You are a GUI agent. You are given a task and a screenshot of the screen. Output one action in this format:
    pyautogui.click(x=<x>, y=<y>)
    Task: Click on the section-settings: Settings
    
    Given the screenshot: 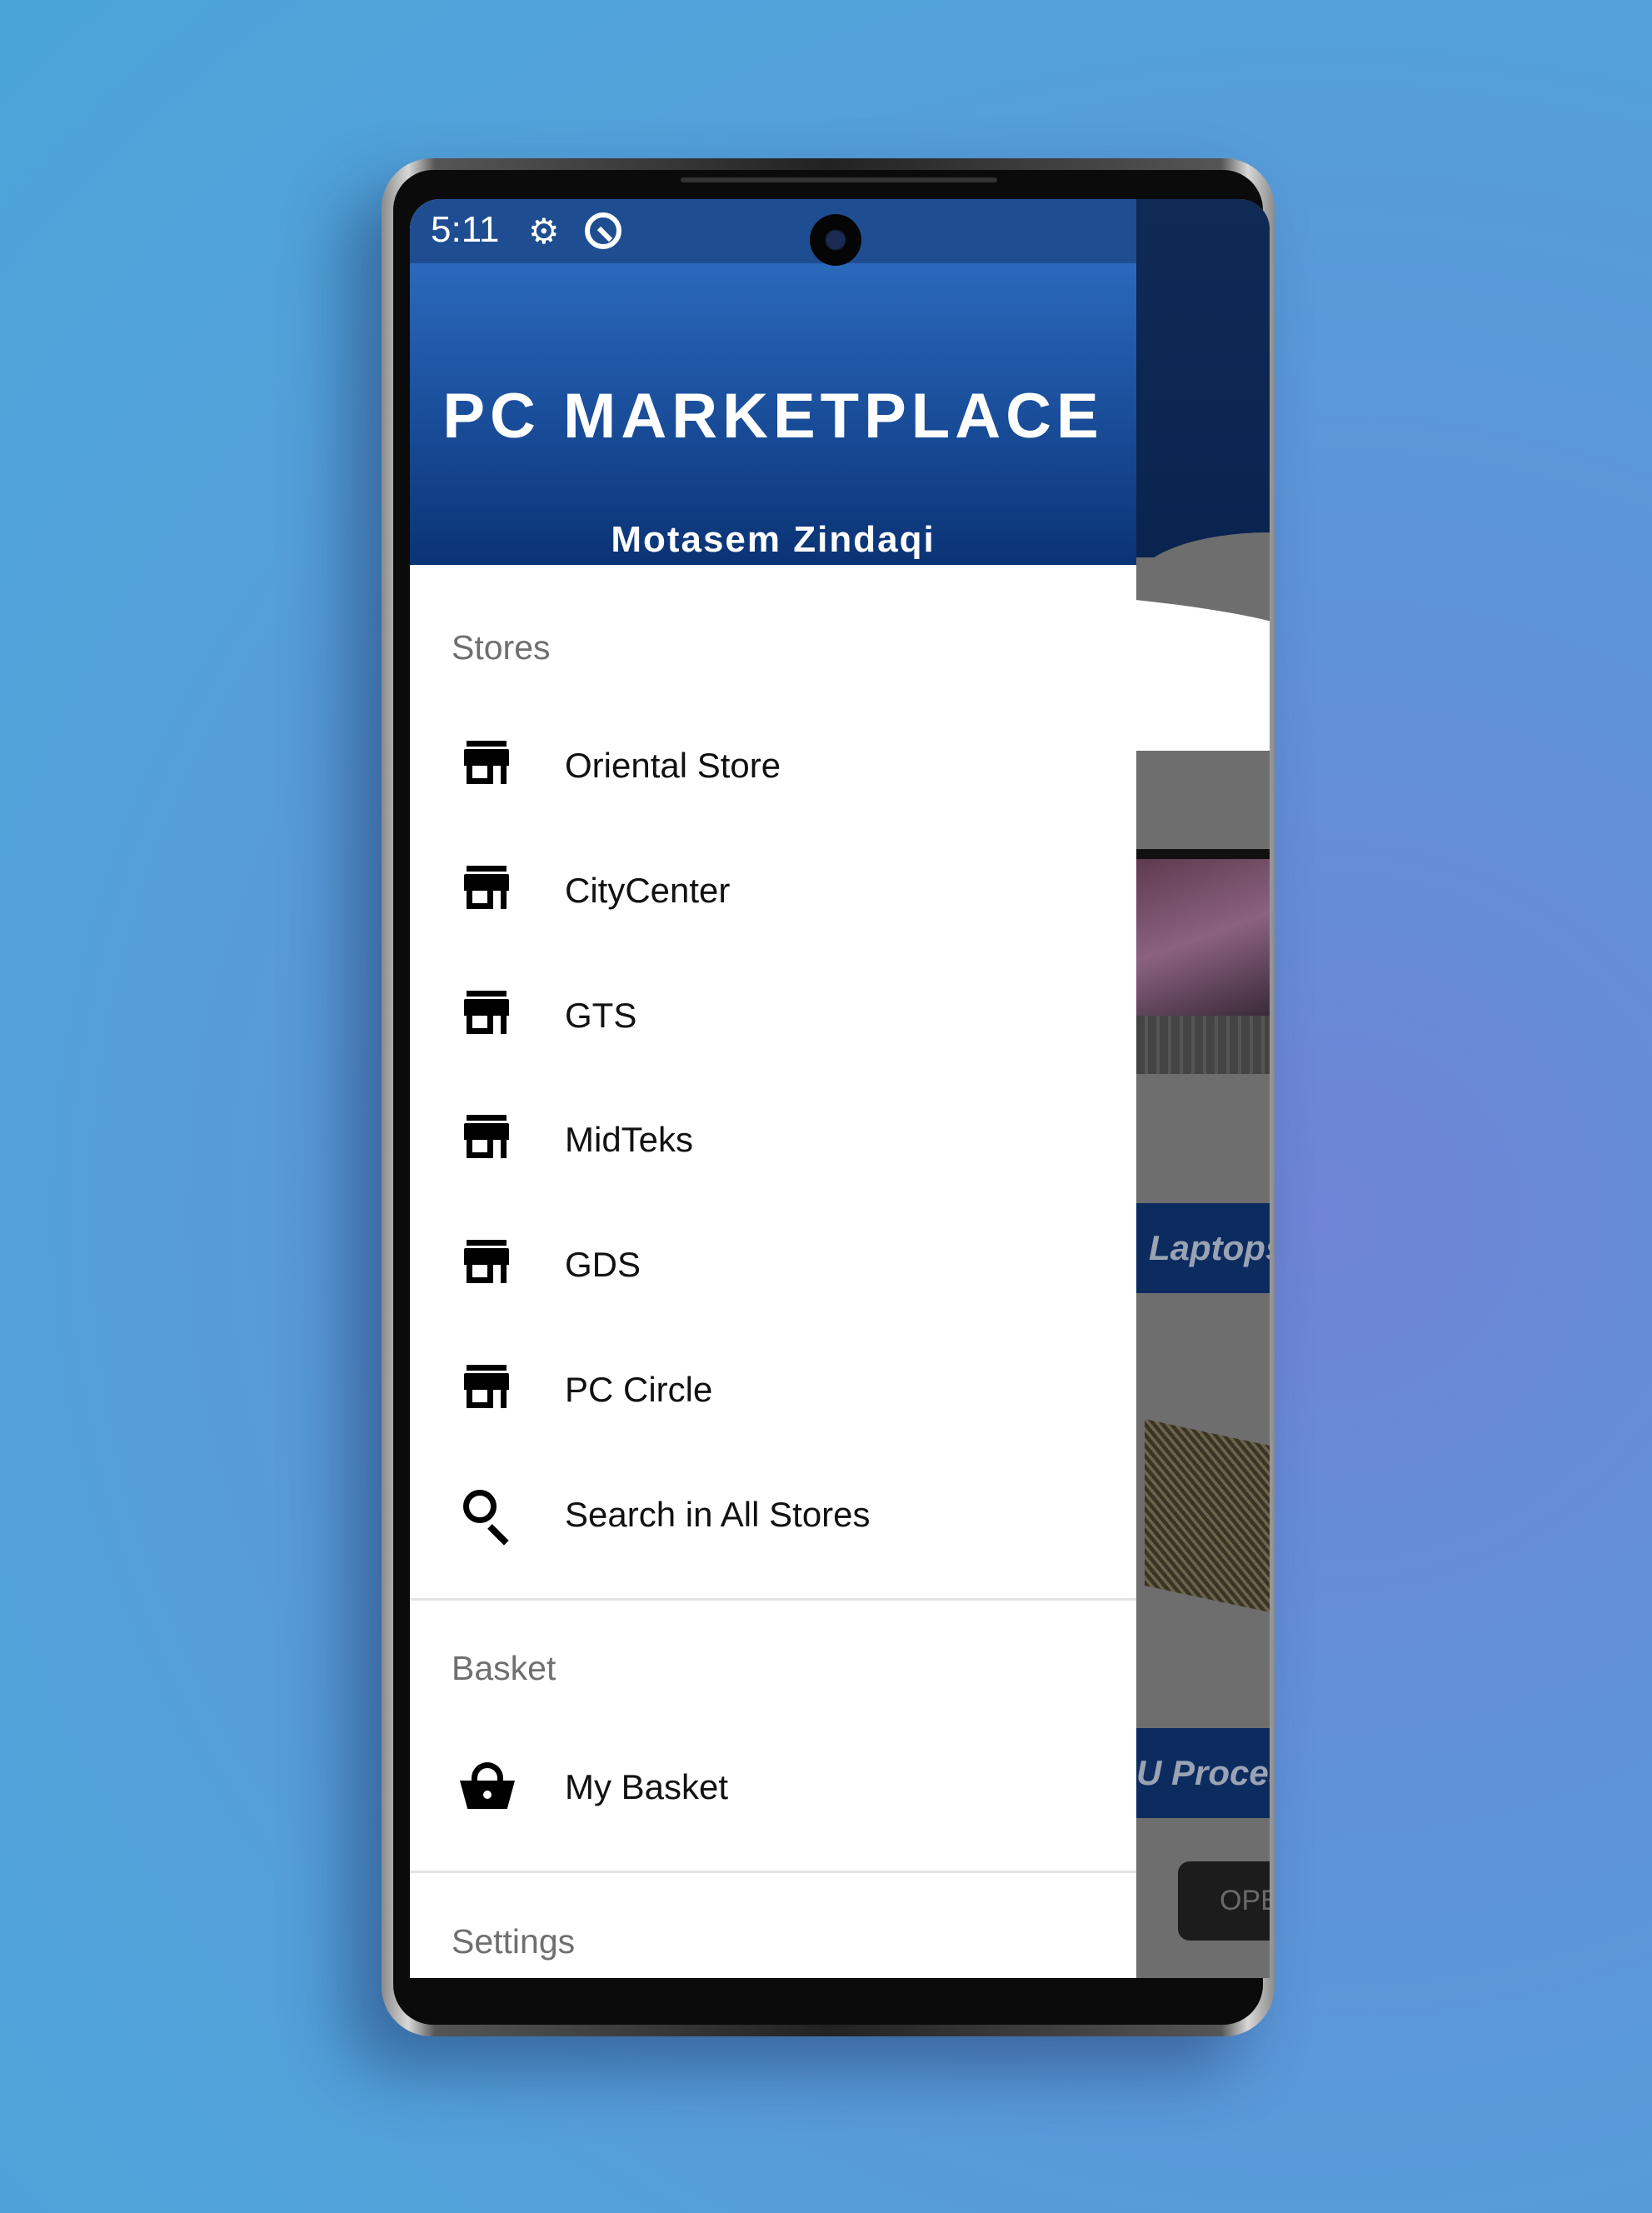 What is the action you would take?
    pyautogui.click(x=514, y=1941)
    